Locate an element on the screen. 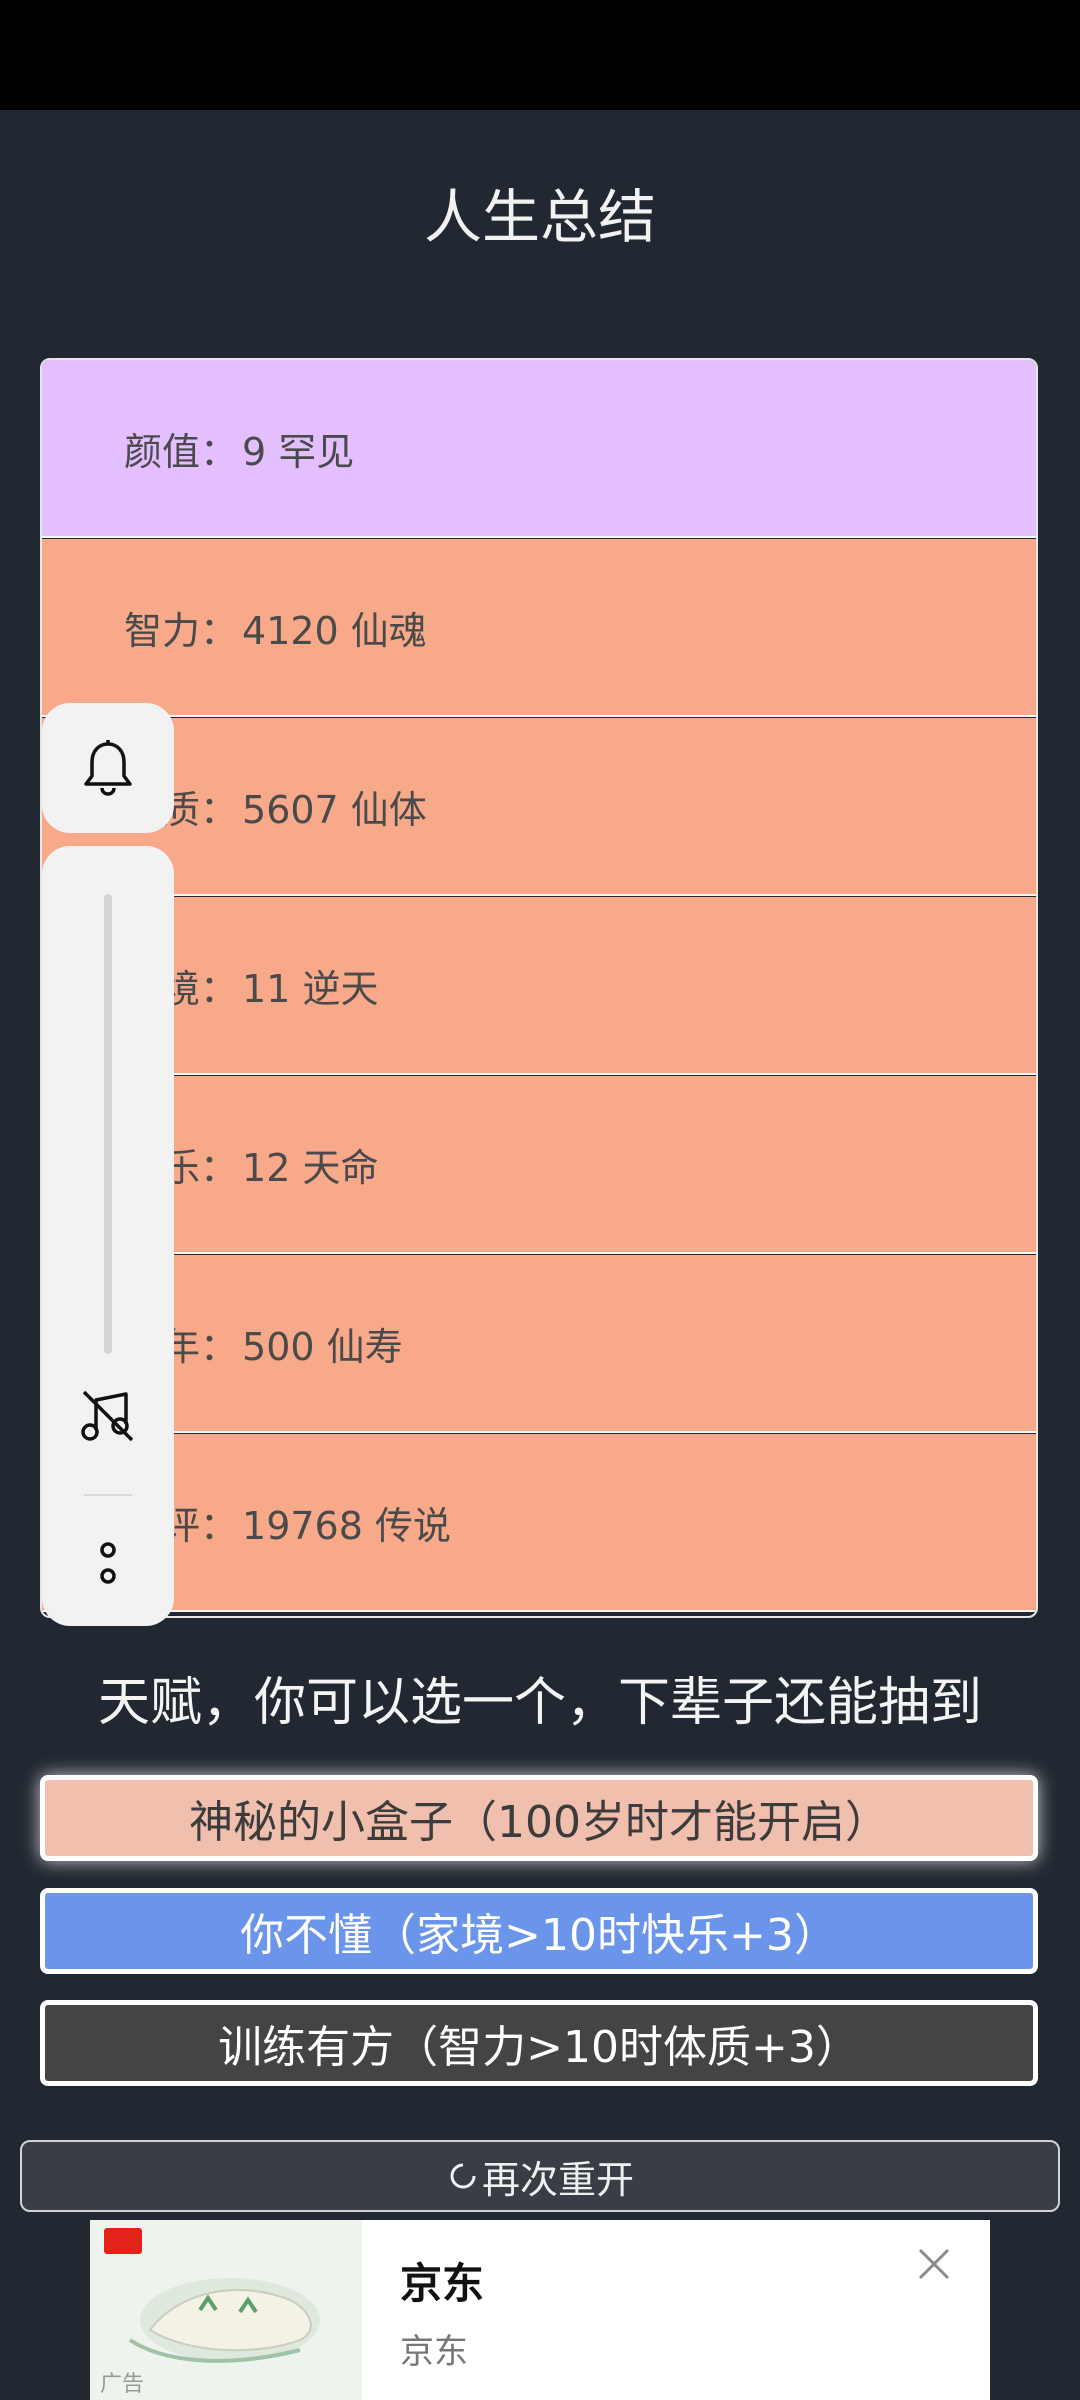  stat-row-family: 家境： 11 逆天 is located at coordinates (539, 986).